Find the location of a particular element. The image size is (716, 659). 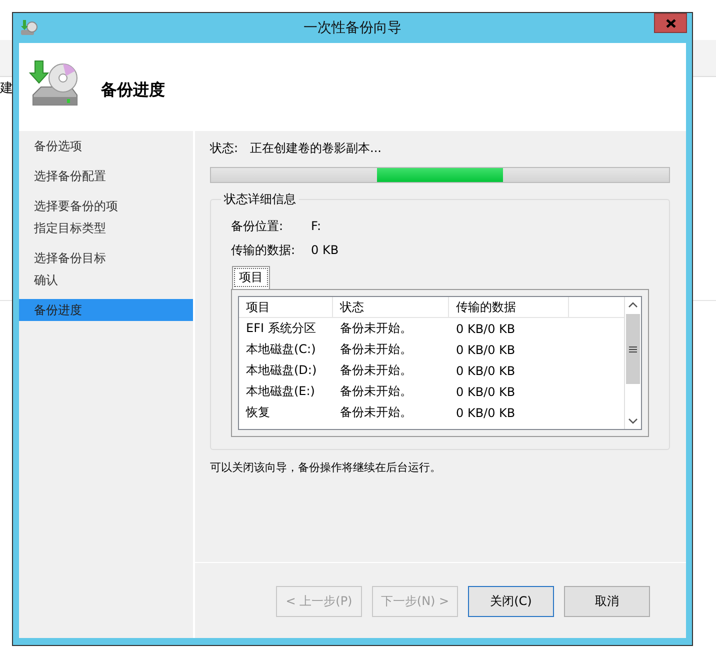

field-label: 备份位置: is located at coordinates (257, 226).